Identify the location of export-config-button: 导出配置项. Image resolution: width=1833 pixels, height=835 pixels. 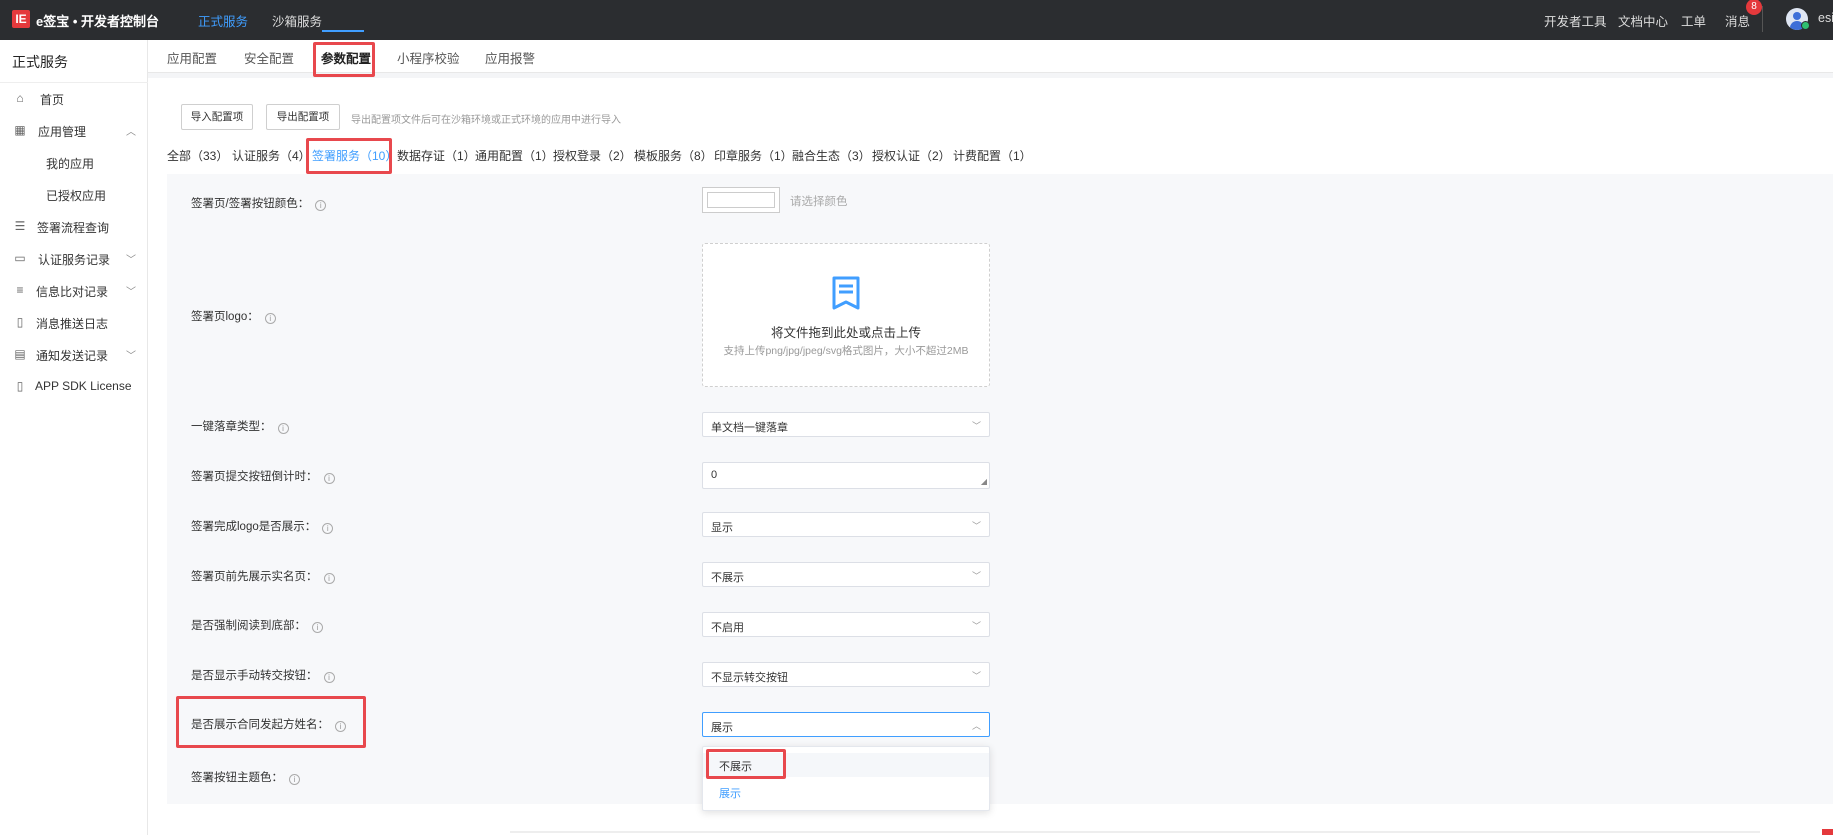
(303, 117).